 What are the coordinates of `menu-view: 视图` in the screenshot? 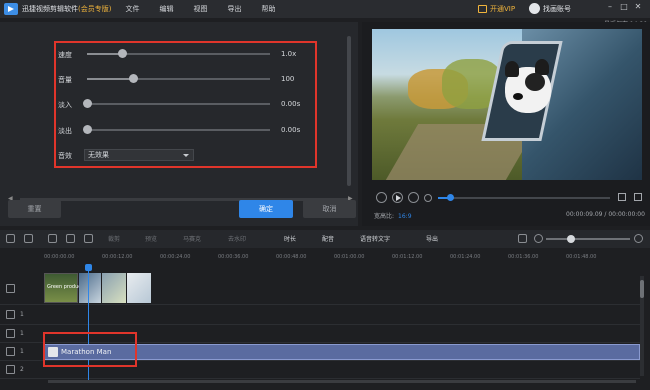 It's located at (200, 9).